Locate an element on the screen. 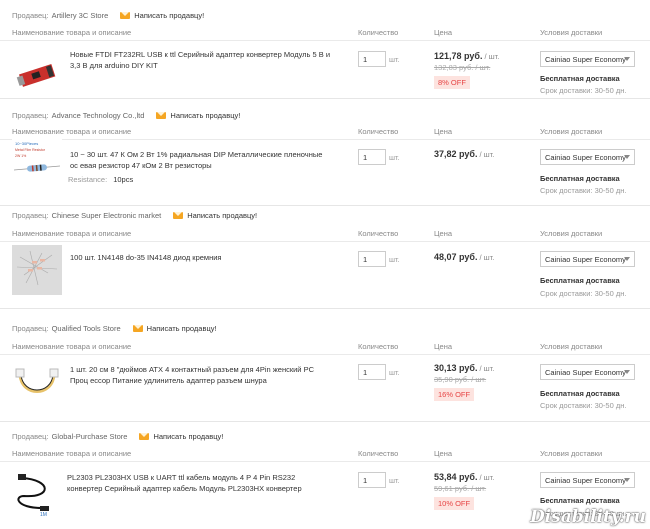  discount-badge: 16% OFF is located at coordinates (454, 394).